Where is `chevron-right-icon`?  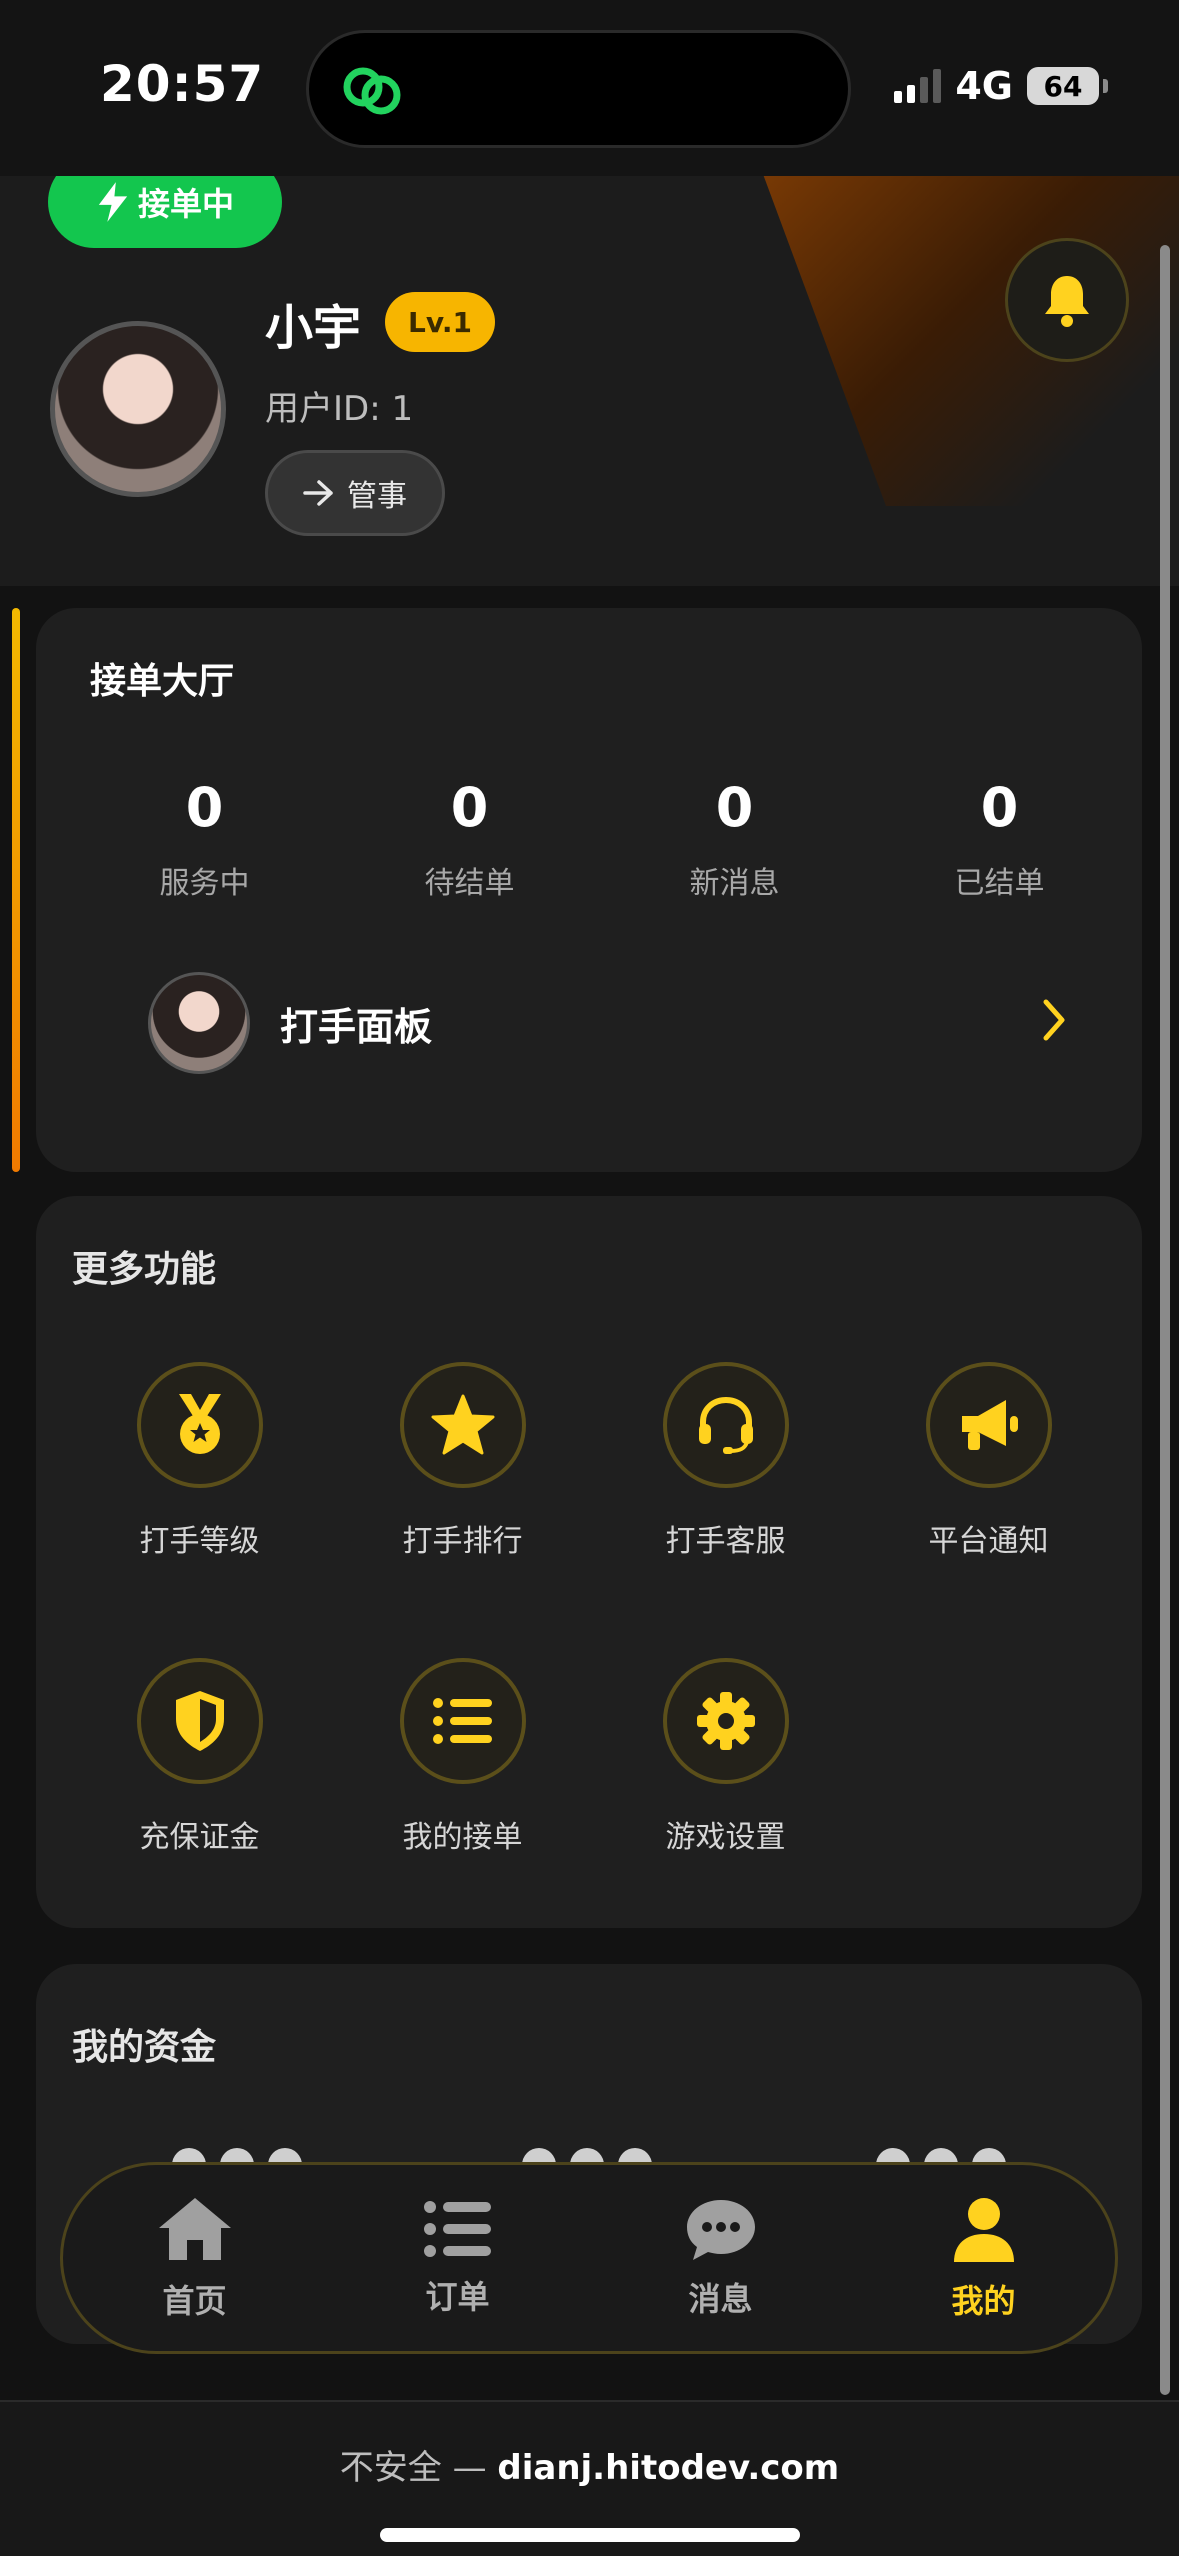
chevron-right-icon is located at coordinates (1054, 1020).